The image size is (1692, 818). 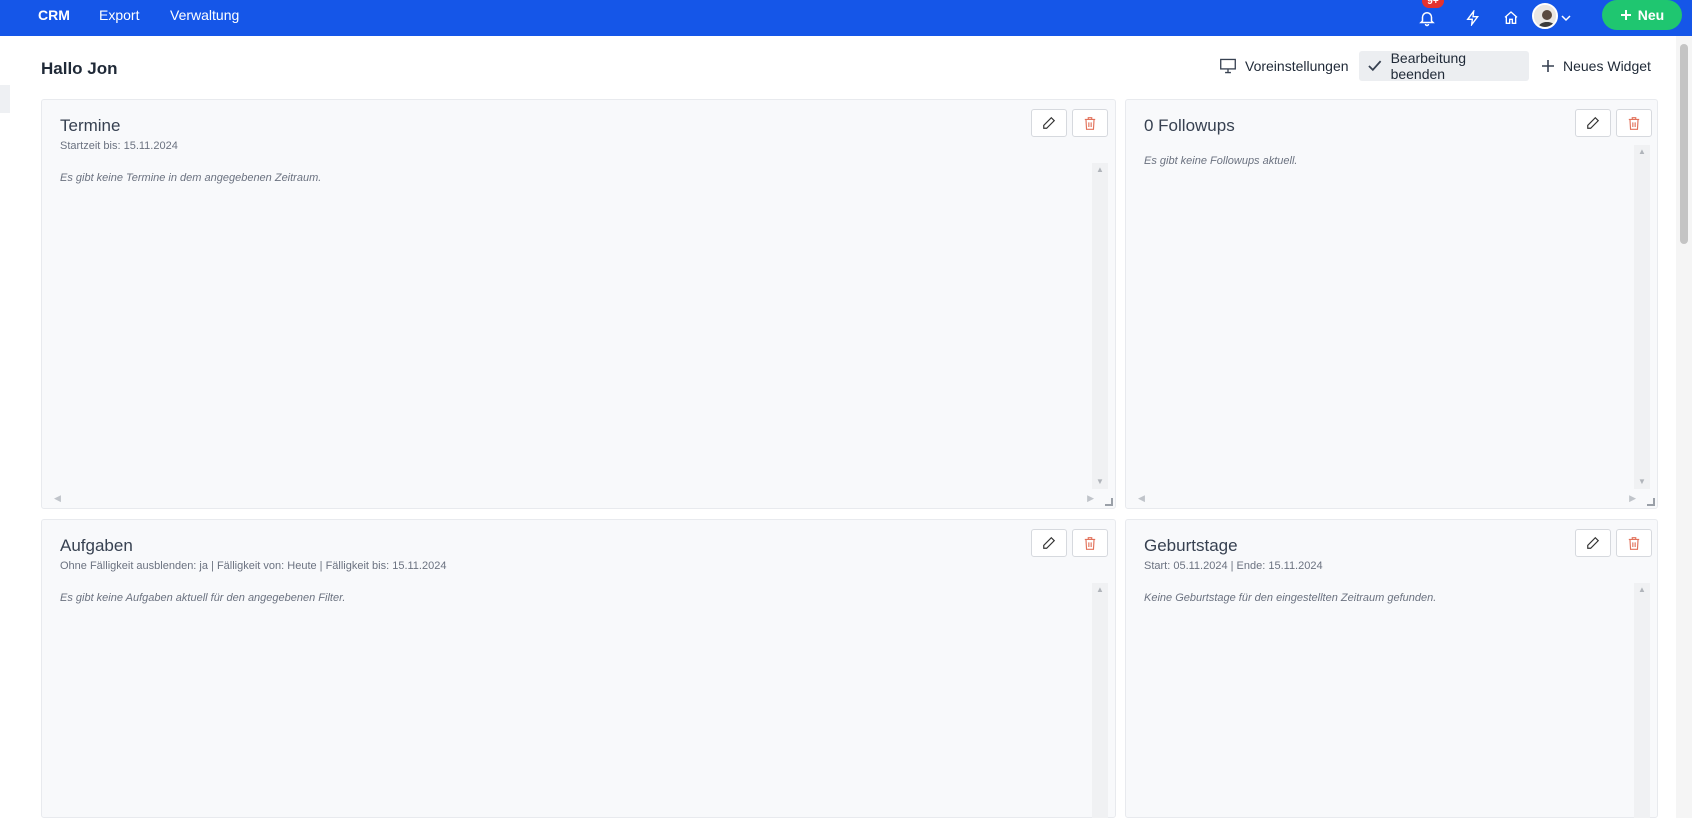 What do you see at coordinates (1566, 18) in the screenshot?
I see `chevron-down-icon` at bounding box center [1566, 18].